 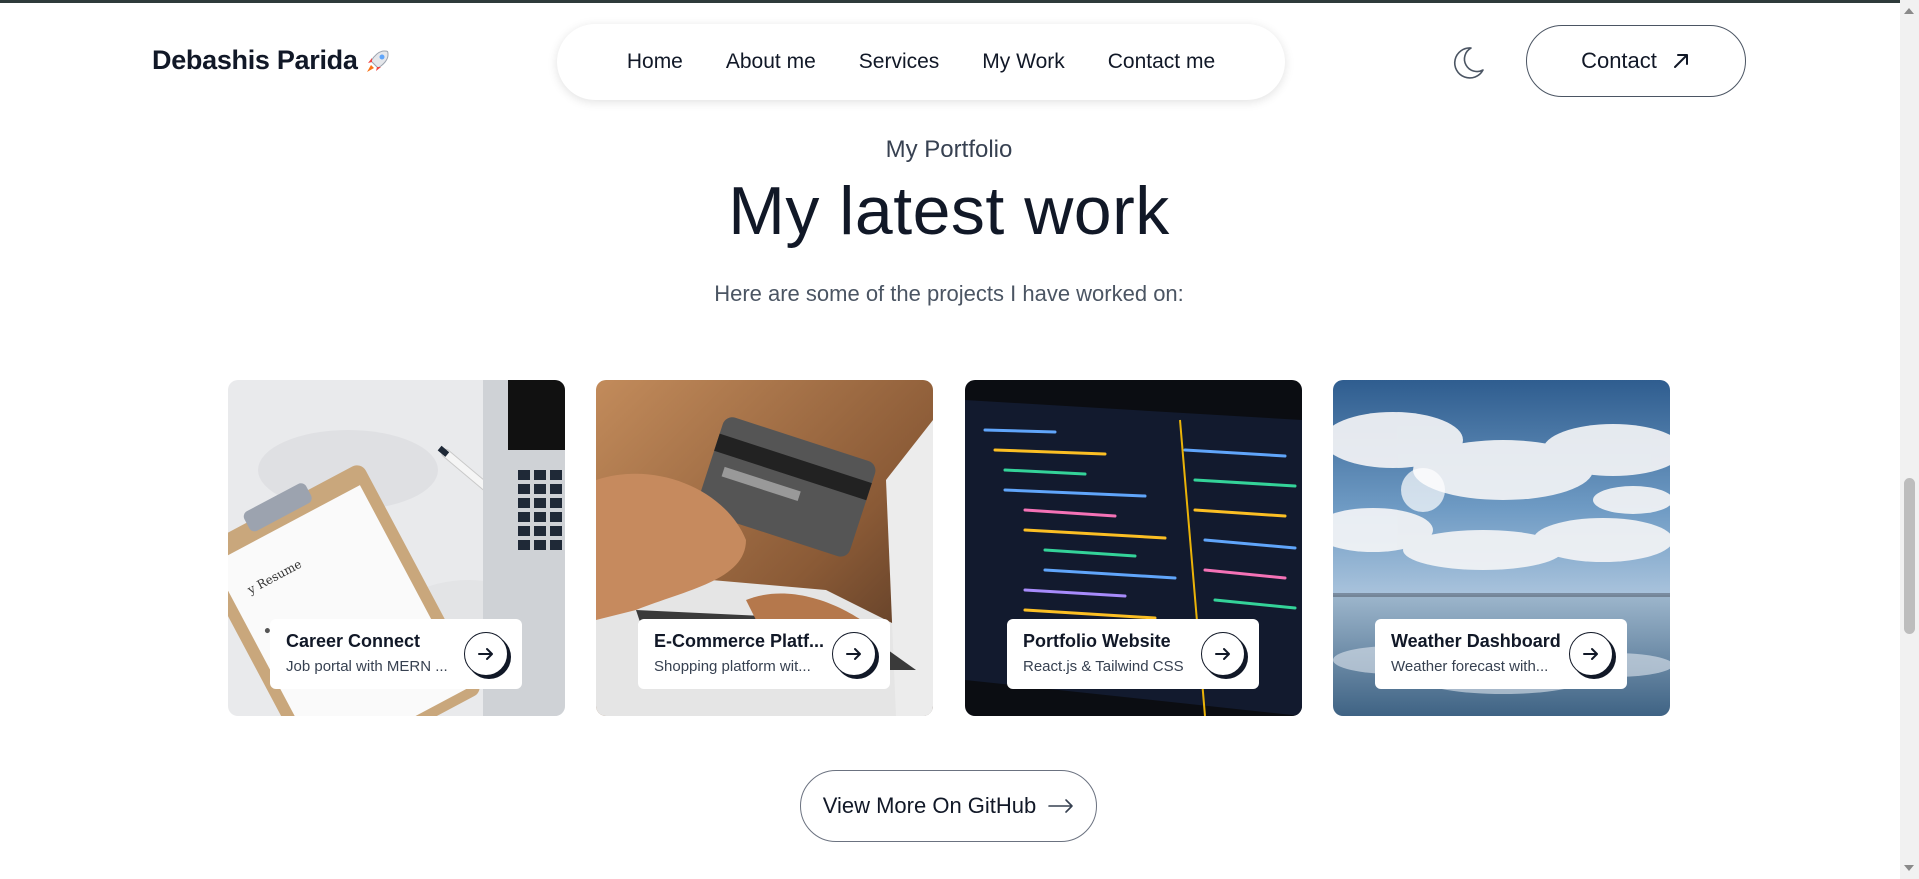 What do you see at coordinates (1476, 641) in the screenshot?
I see `project-title: Weather Dashboard` at bounding box center [1476, 641].